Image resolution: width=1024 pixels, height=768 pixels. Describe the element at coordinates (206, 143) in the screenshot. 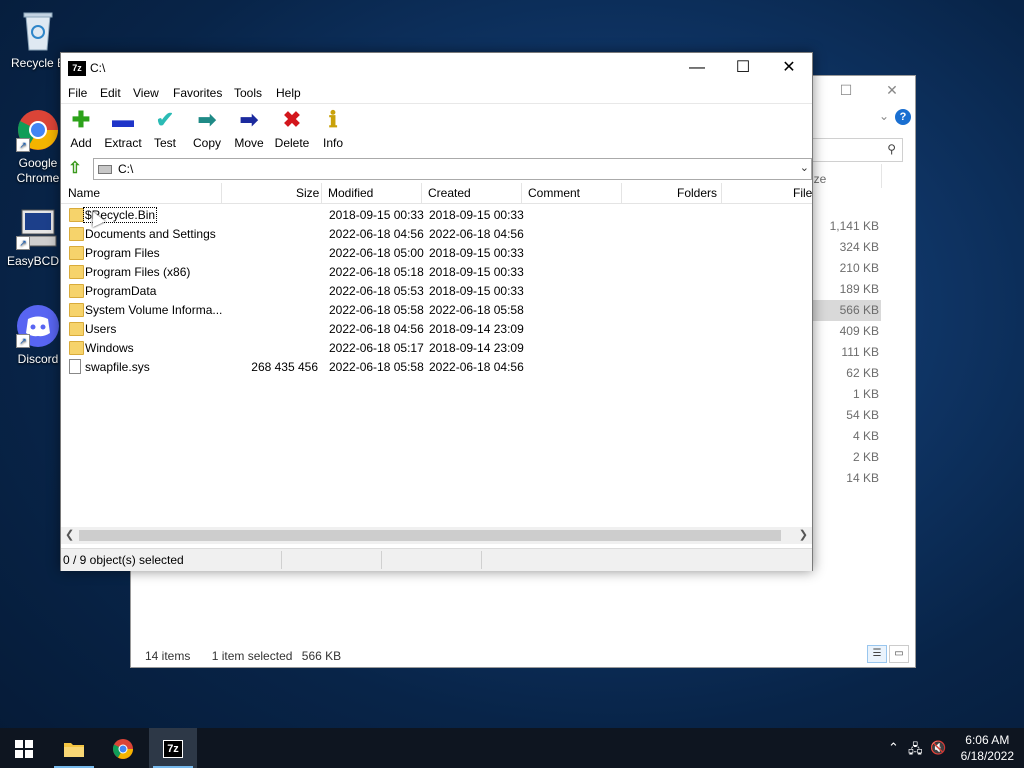

I see `copy-label: Copy` at that location.